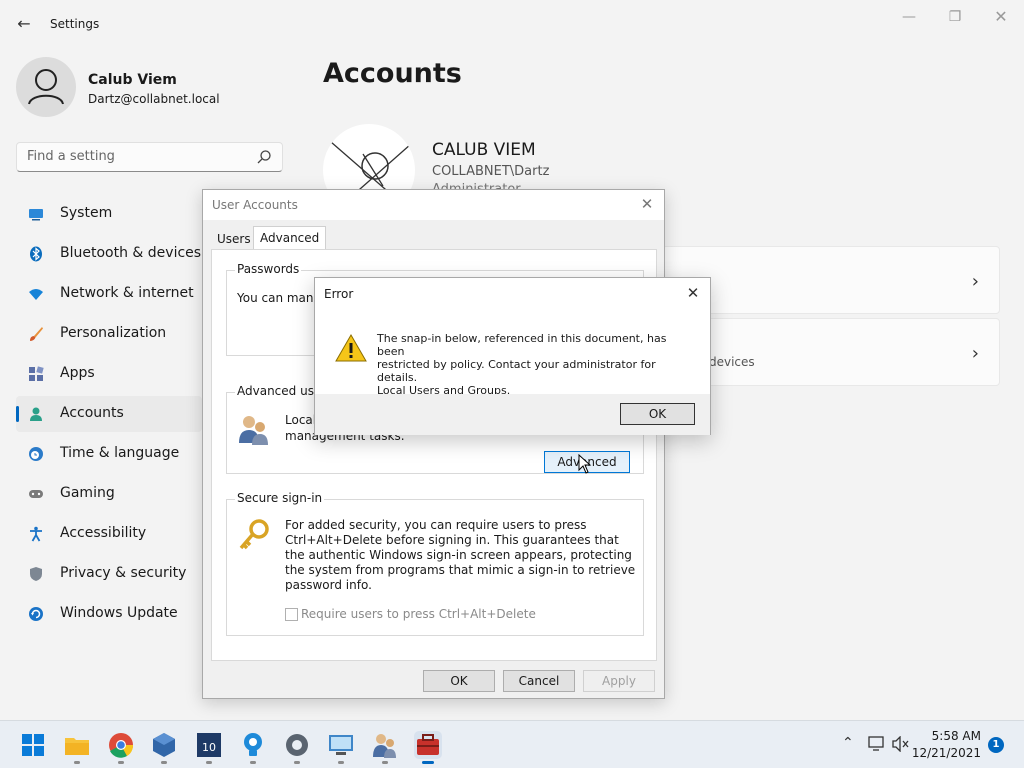 This screenshot has height=768, width=1024. Describe the element at coordinates (732, 362) in the screenshot. I see `card-description: devices` at that location.